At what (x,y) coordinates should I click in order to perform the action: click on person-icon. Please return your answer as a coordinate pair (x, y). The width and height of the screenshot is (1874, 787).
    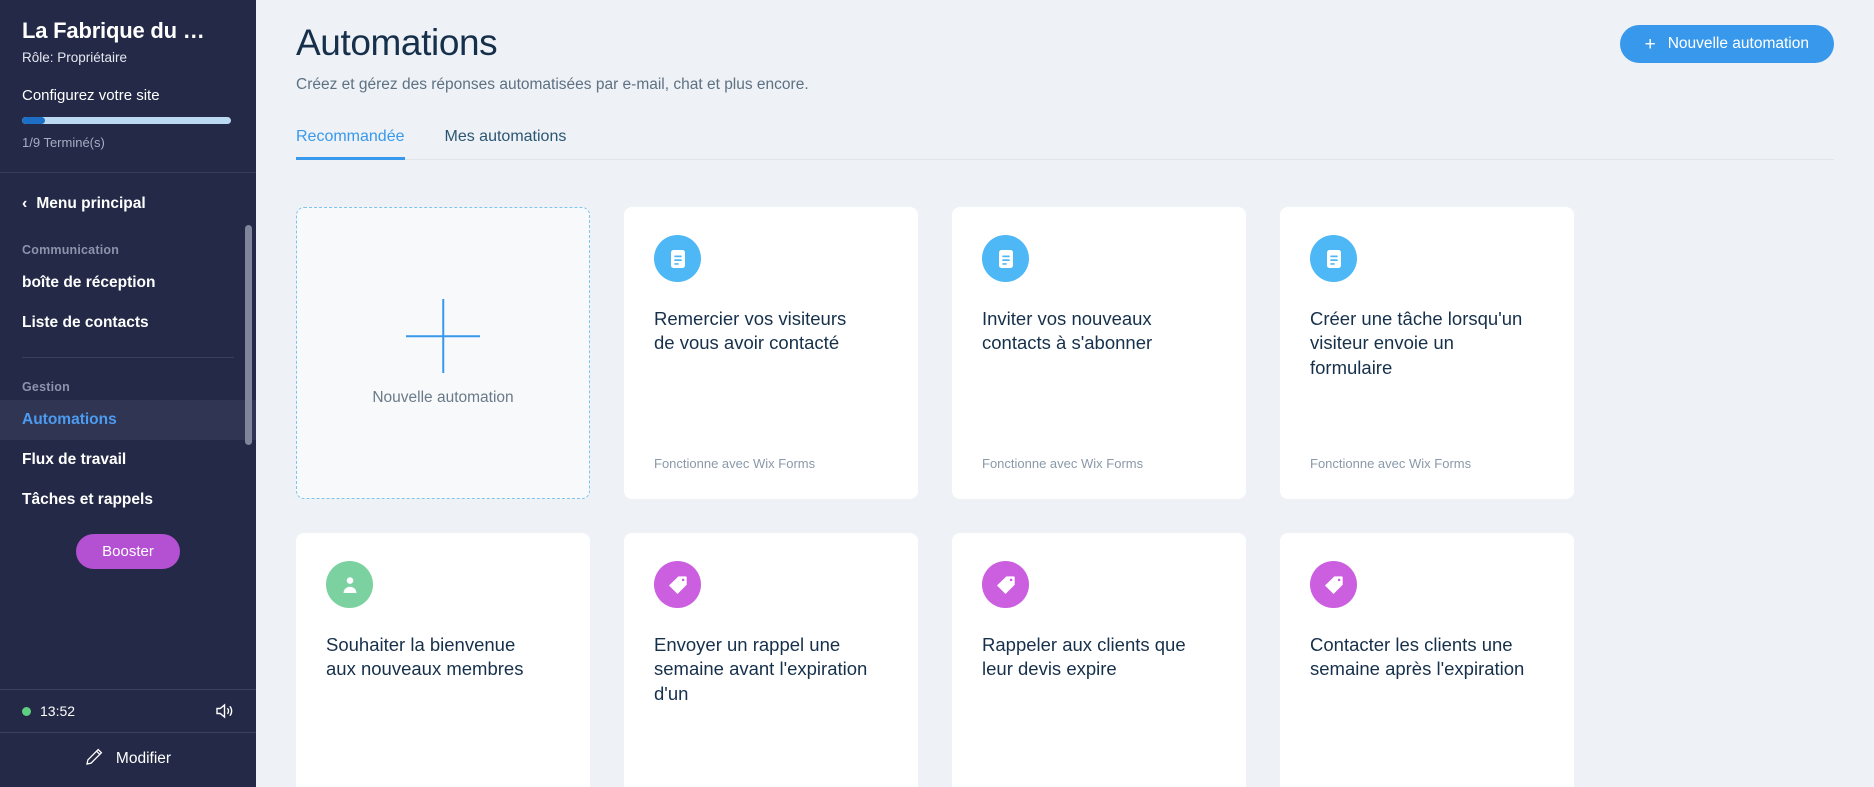
    Looking at the image, I should click on (349, 584).